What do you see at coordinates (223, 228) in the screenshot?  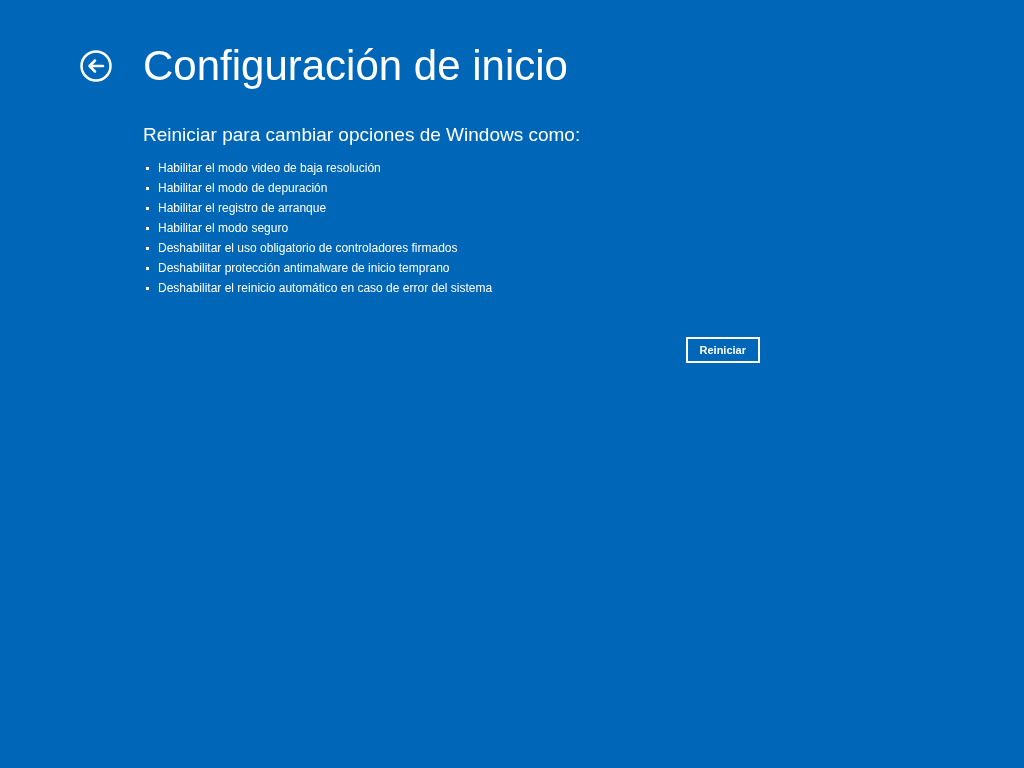 I see `option-text: Habilitar el modo seguro` at bounding box center [223, 228].